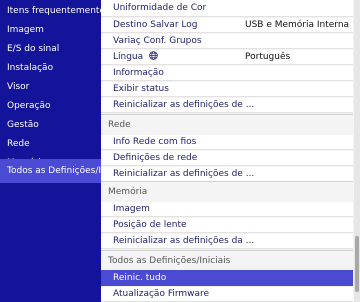  What do you see at coordinates (50, 87) in the screenshot?
I see `sidebar-item-visor: Visor` at bounding box center [50, 87].